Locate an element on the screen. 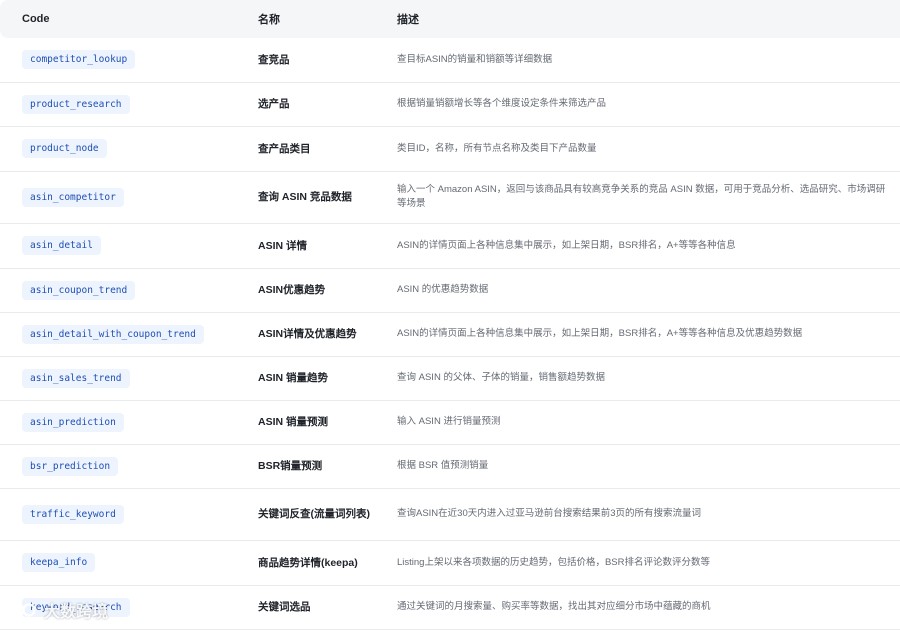 Image resolution: width=900 pixels, height=630 pixels. row-name: 查询 ASIN 竞品数据 is located at coordinates (305, 197).